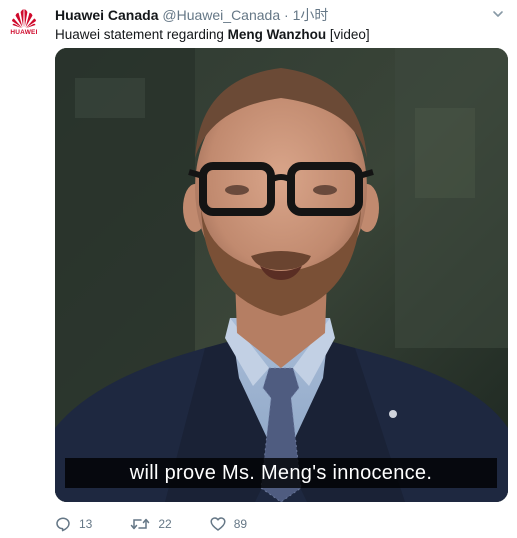 This screenshot has width=517, height=538. What do you see at coordinates (165, 524) in the screenshot?
I see `retweet-count: 22` at bounding box center [165, 524].